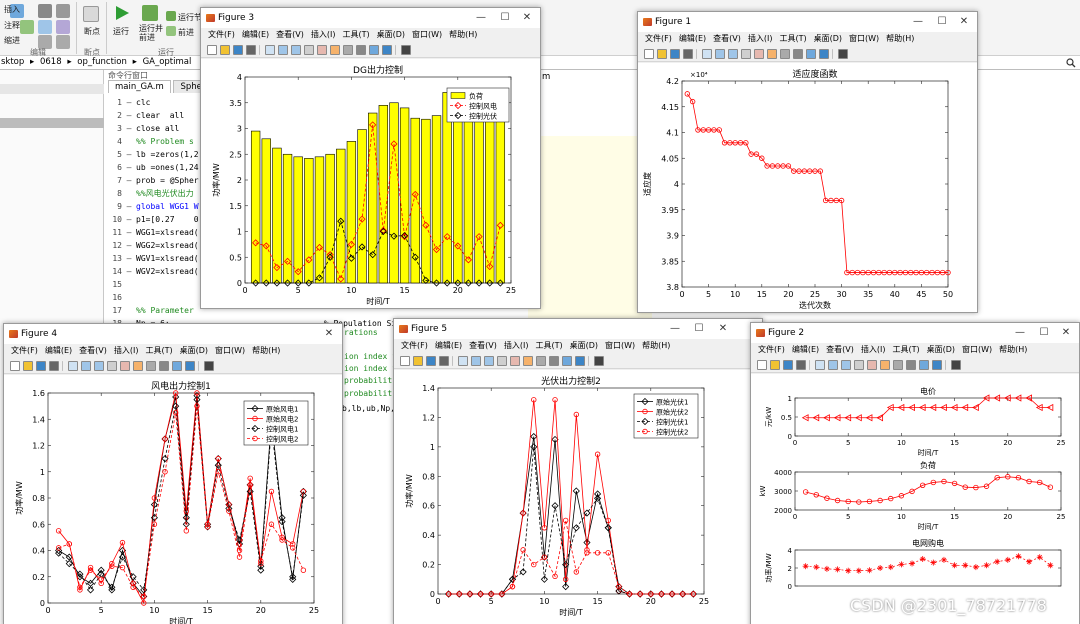 This screenshot has height=624, width=1080. Describe the element at coordinates (387, 50) in the screenshot. I see `colorbar-icon` at that location.